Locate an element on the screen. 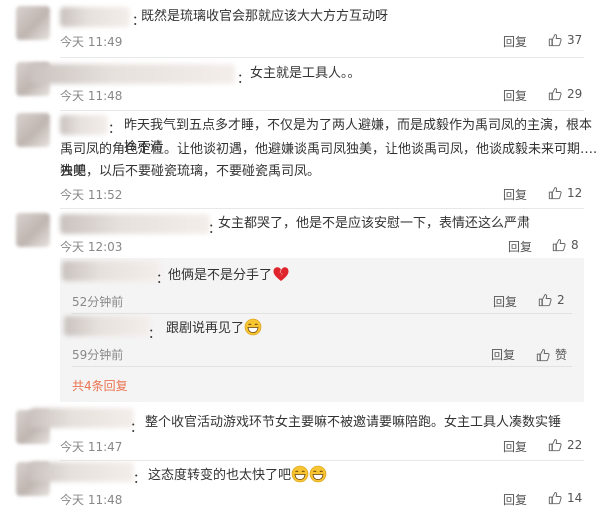  like-button: 14 is located at coordinates (565, 498).